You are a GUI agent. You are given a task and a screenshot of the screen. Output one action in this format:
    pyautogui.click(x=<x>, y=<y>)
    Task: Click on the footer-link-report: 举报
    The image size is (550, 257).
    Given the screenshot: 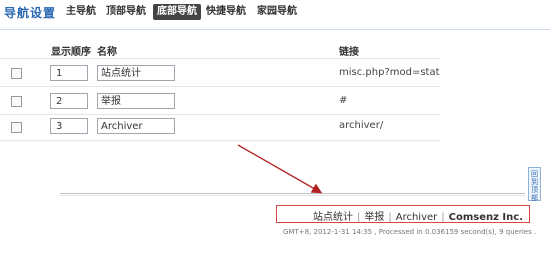 What is the action you would take?
    pyautogui.click(x=374, y=217)
    